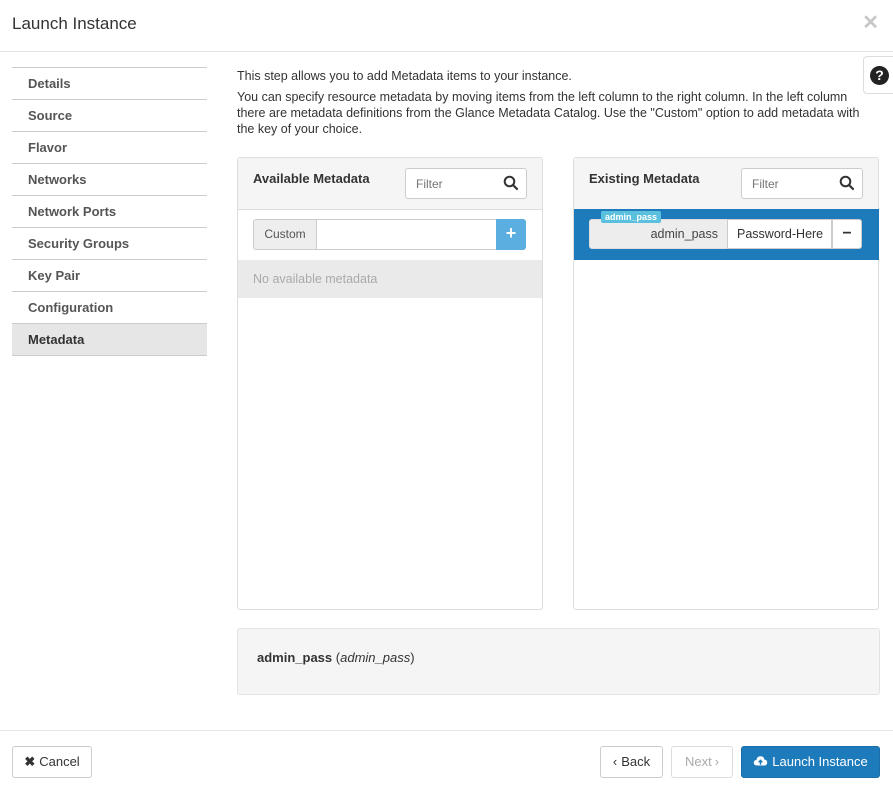 The height and width of the screenshot is (792, 893). I want to click on close-icon: ✕, so click(870, 22).